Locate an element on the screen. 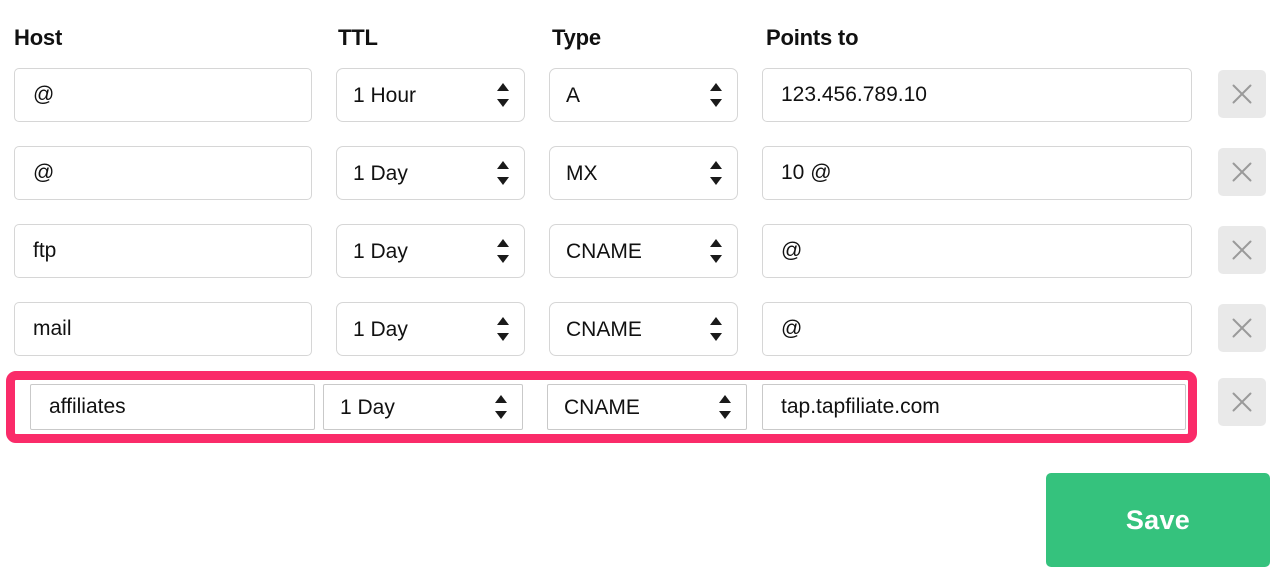  table-row: 1 Day MX is located at coordinates (640, 185).